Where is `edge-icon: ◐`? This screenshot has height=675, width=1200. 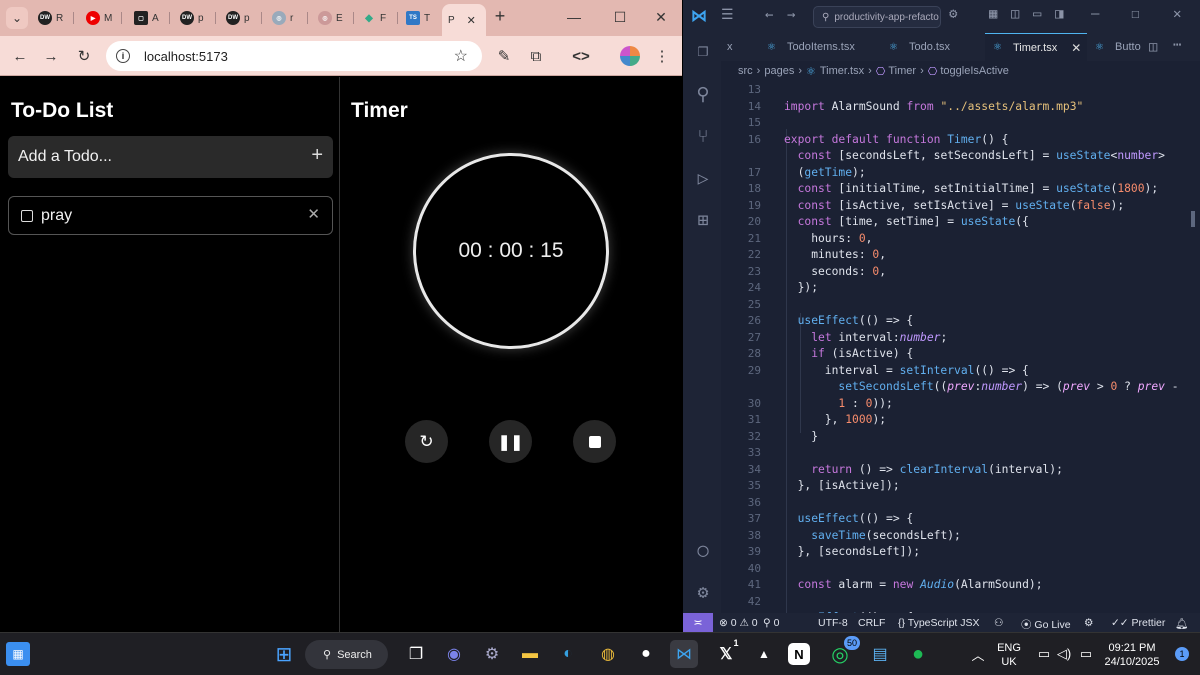
edge-icon: ◐ is located at coordinates (568, 654).